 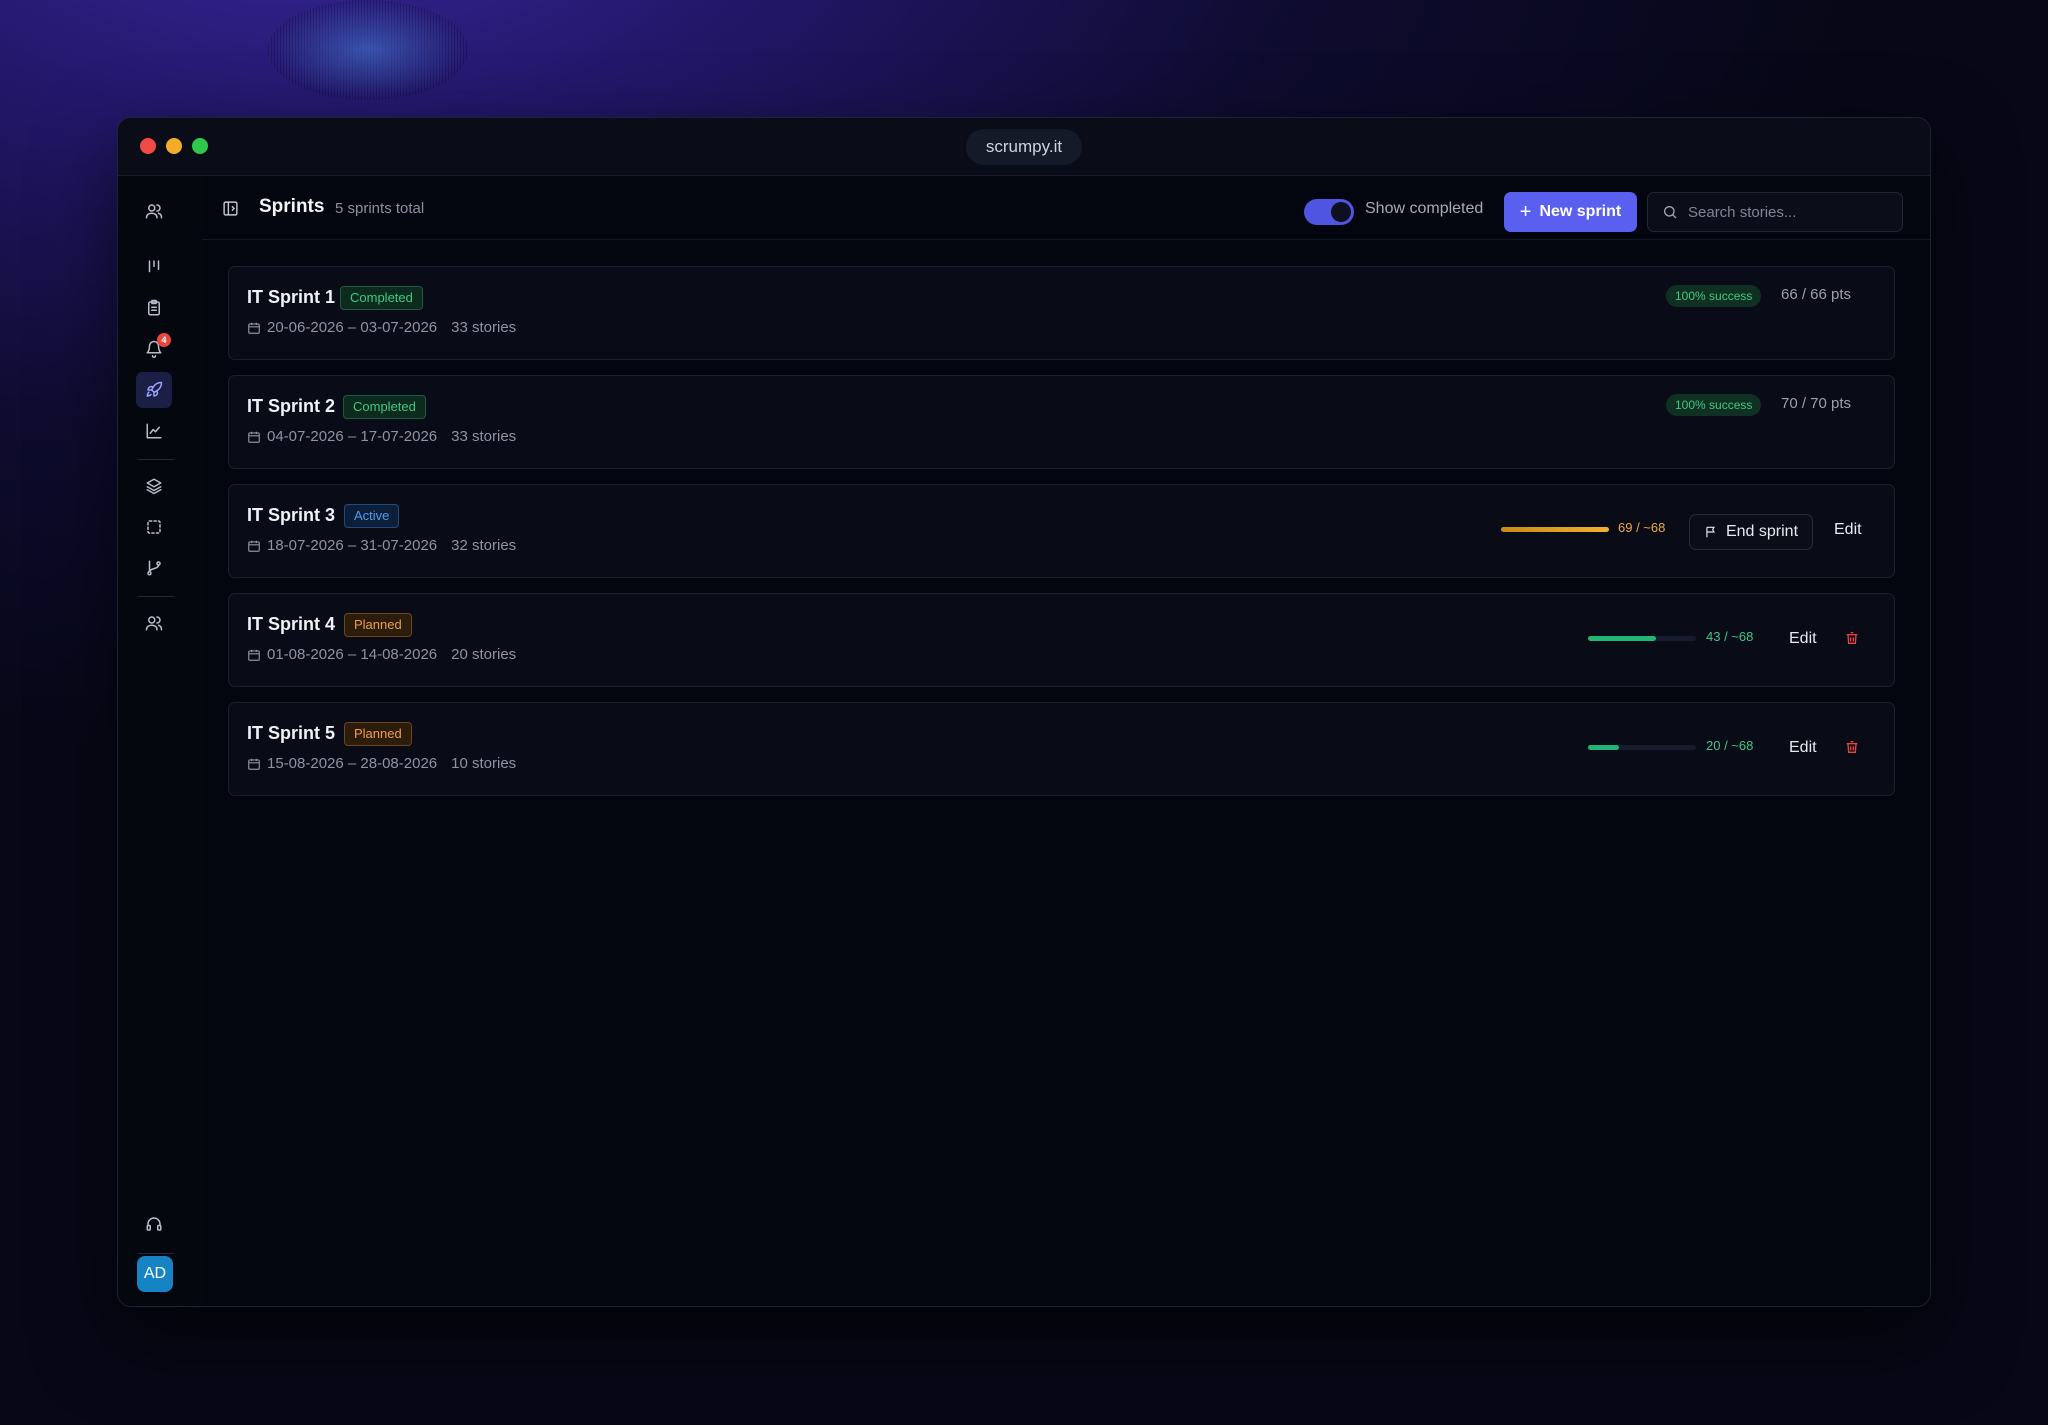 I want to click on sprint-dates: 04-07-2026 – 17-07-2026, so click(x=352, y=436).